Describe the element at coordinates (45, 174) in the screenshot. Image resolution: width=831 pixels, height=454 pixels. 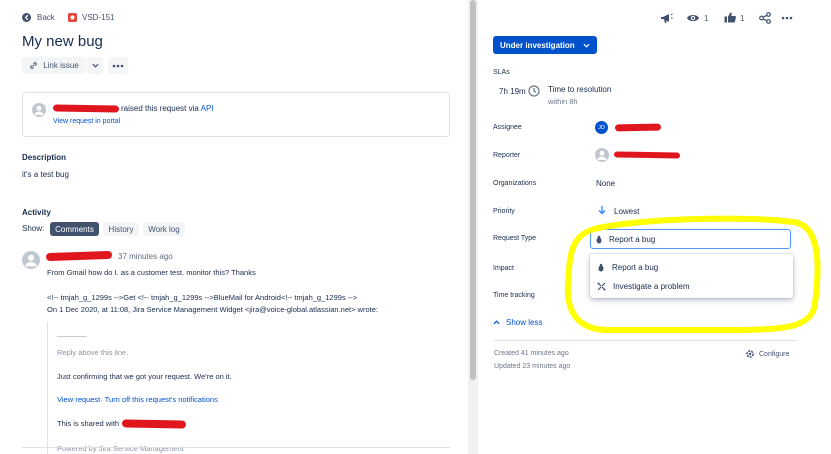
I see `description-text: it's a test bug` at that location.